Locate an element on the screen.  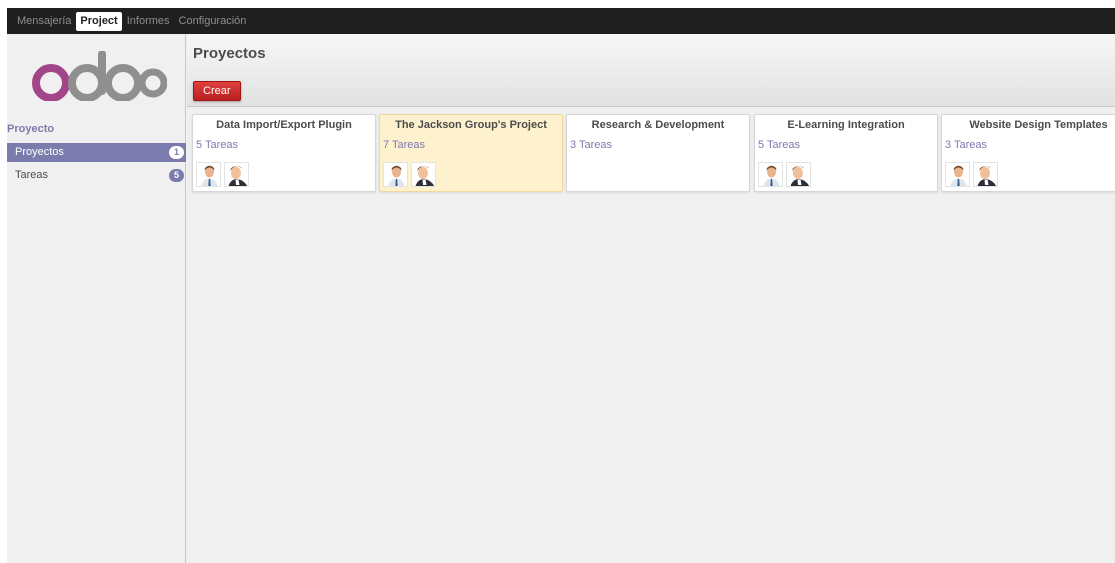
menu-project: Project is located at coordinates (99, 21).